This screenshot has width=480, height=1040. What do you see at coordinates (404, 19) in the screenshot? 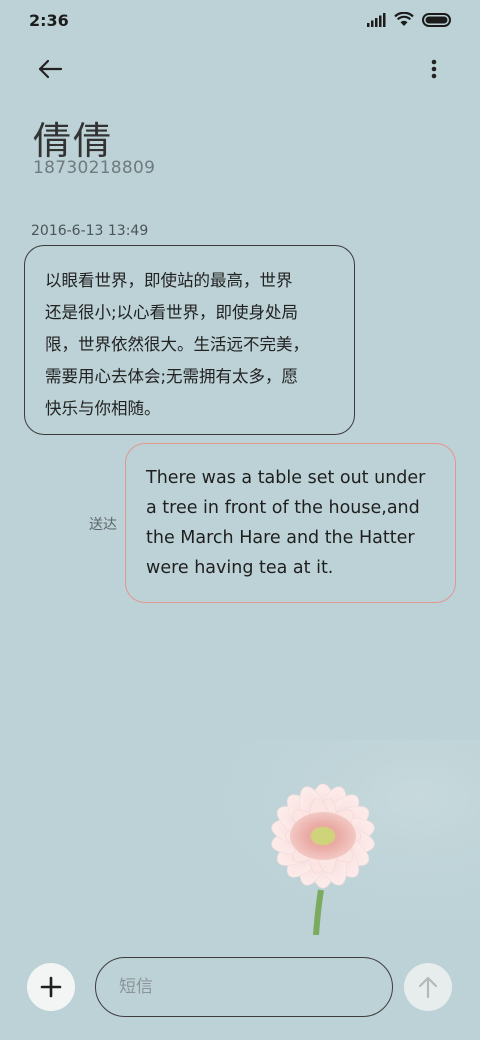
I see `wifi-icon` at bounding box center [404, 19].